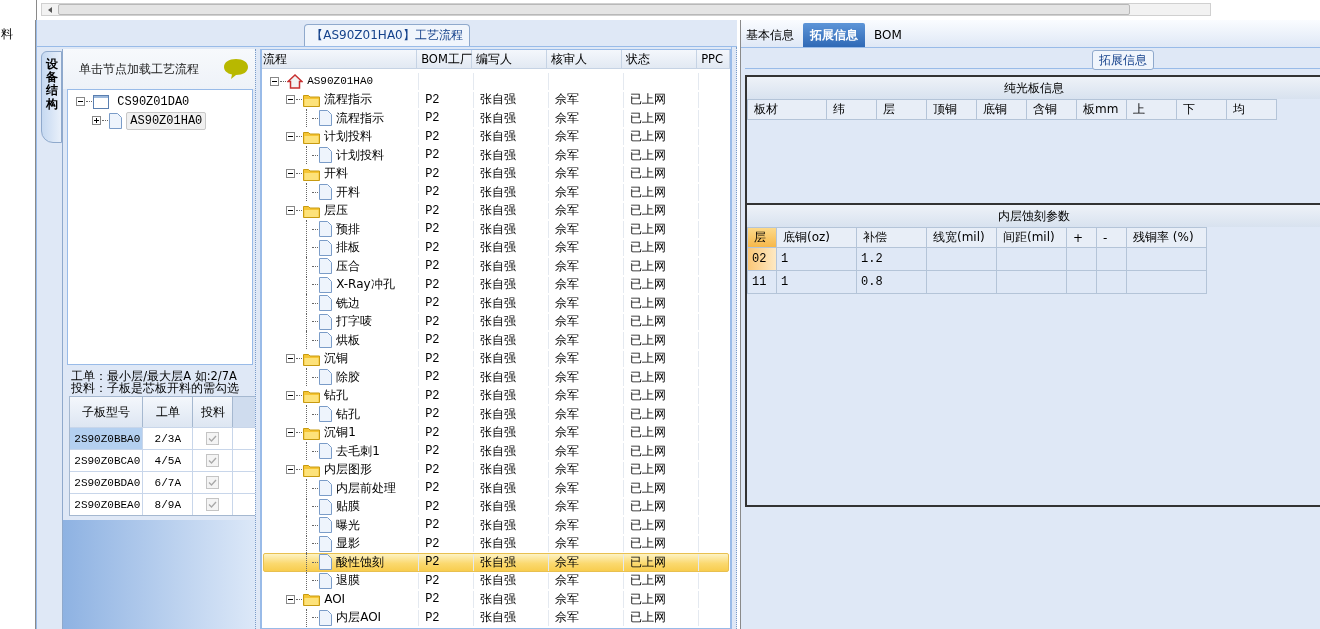 Image resolution: width=1320 pixels, height=629 pixels. I want to click on tree-row: 内层图形 P2 张自强 佘军 已上网, so click(496, 469).